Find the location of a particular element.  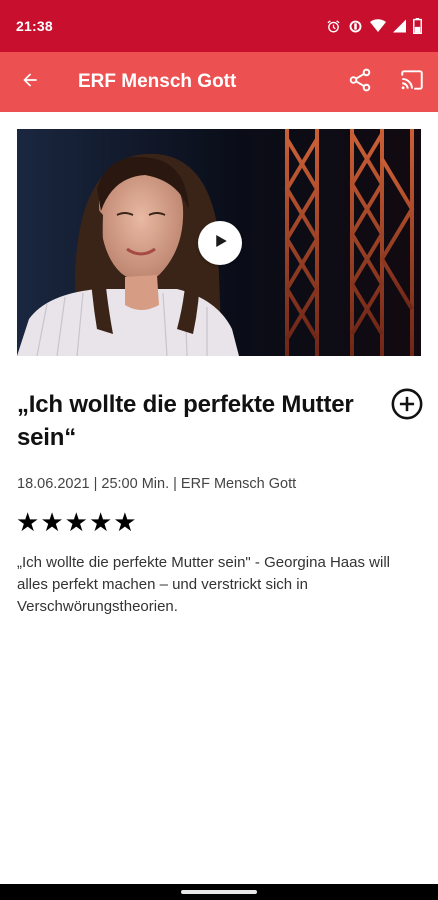

app-bar: ERF Mensch Gott is located at coordinates (219, 82).